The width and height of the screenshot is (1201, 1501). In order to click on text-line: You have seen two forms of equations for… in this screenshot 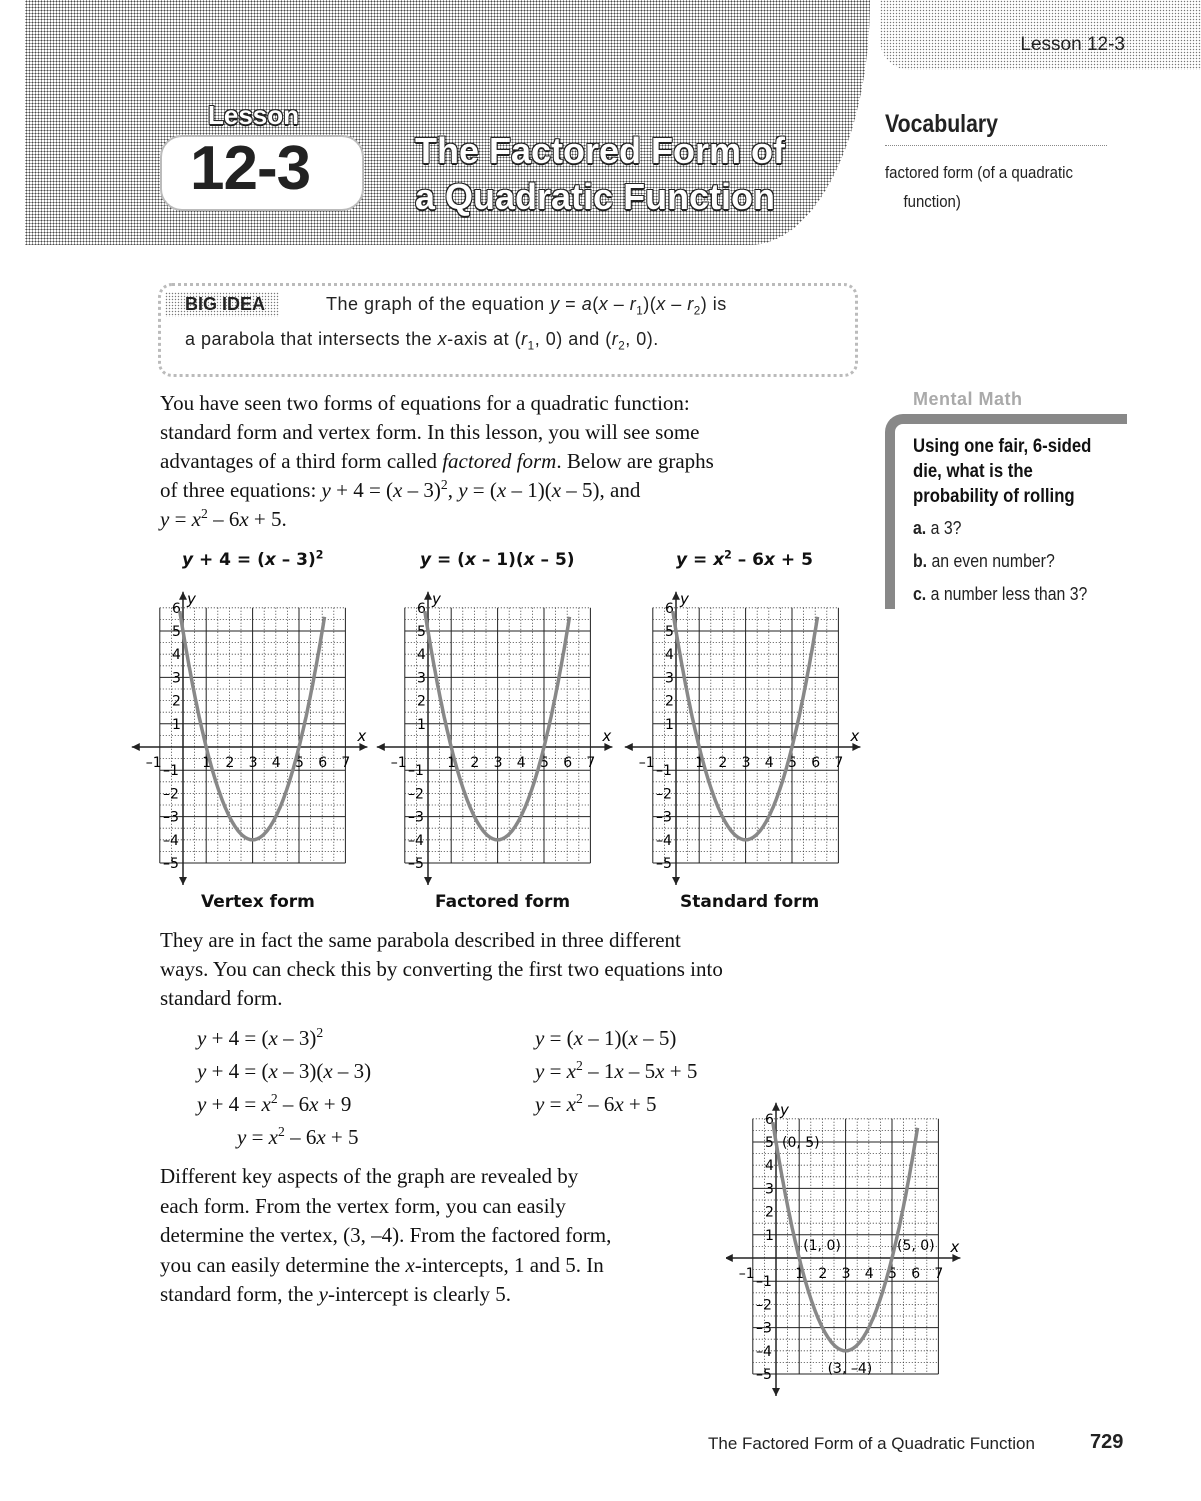, I will do `click(425, 403)`.